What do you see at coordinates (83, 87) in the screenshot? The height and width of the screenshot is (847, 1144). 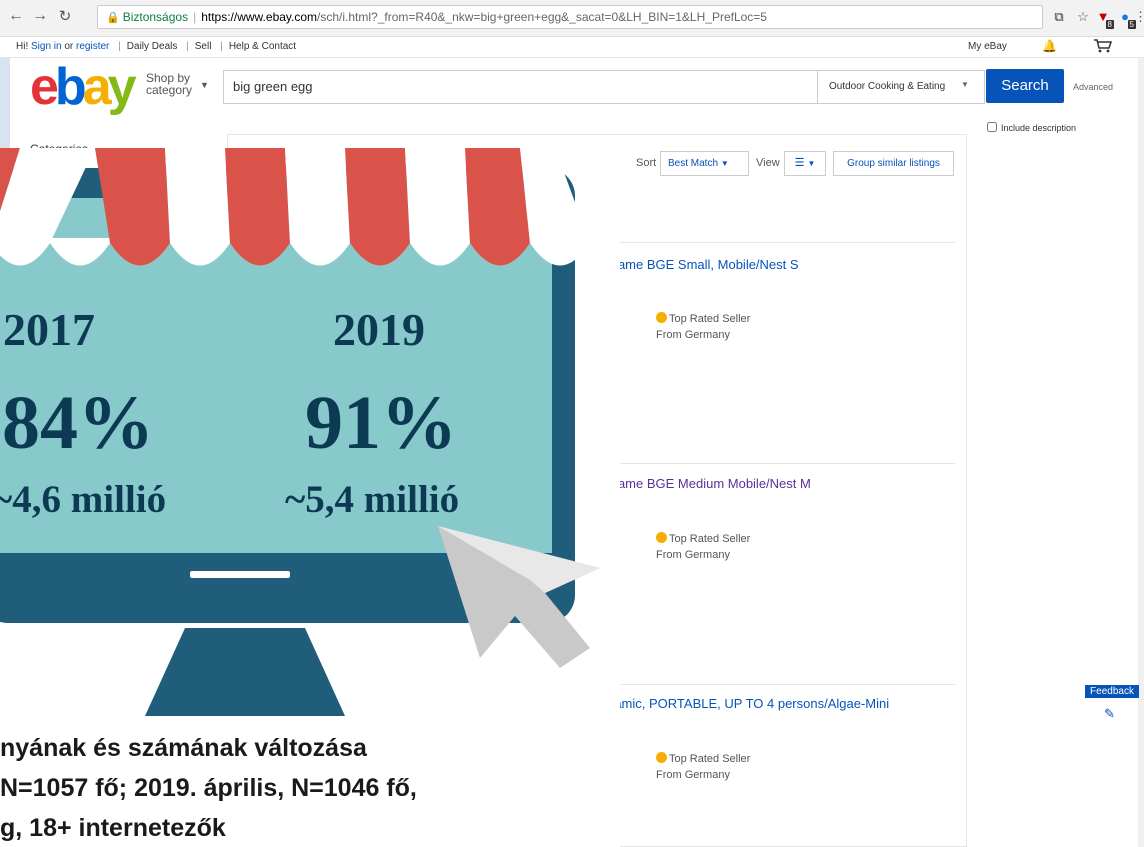 I see `ebay-logo: ebay` at bounding box center [83, 87].